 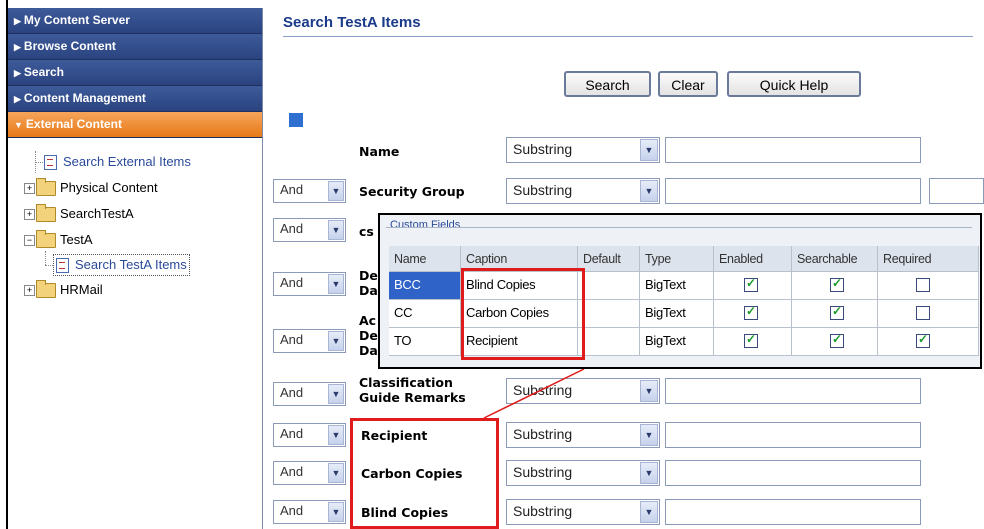 I want to click on col-header-name: Name, so click(x=425, y=259).